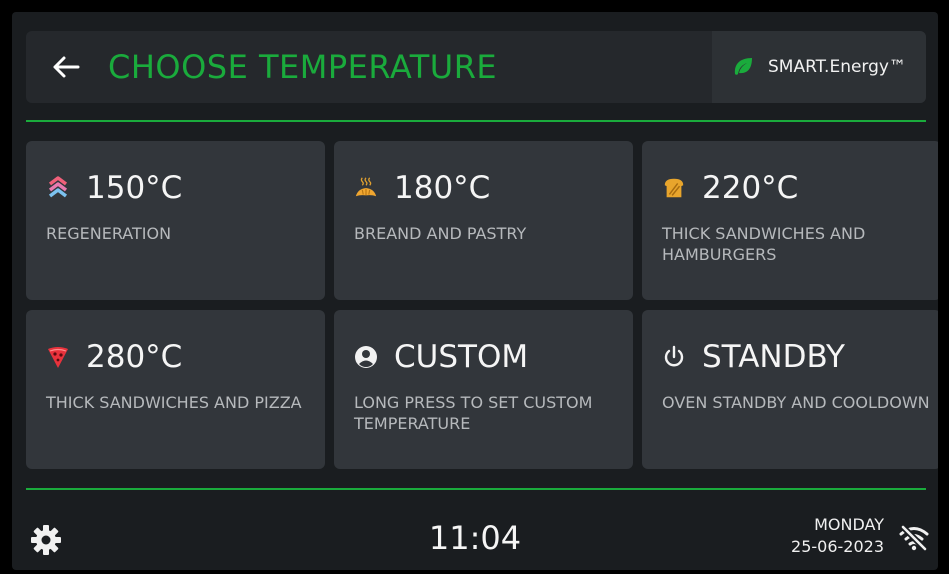 Image resolution: width=949 pixels, height=574 pixels. I want to click on preset-card-bread-pastry: 180°C BREAND AND PASTRY, so click(483, 220).